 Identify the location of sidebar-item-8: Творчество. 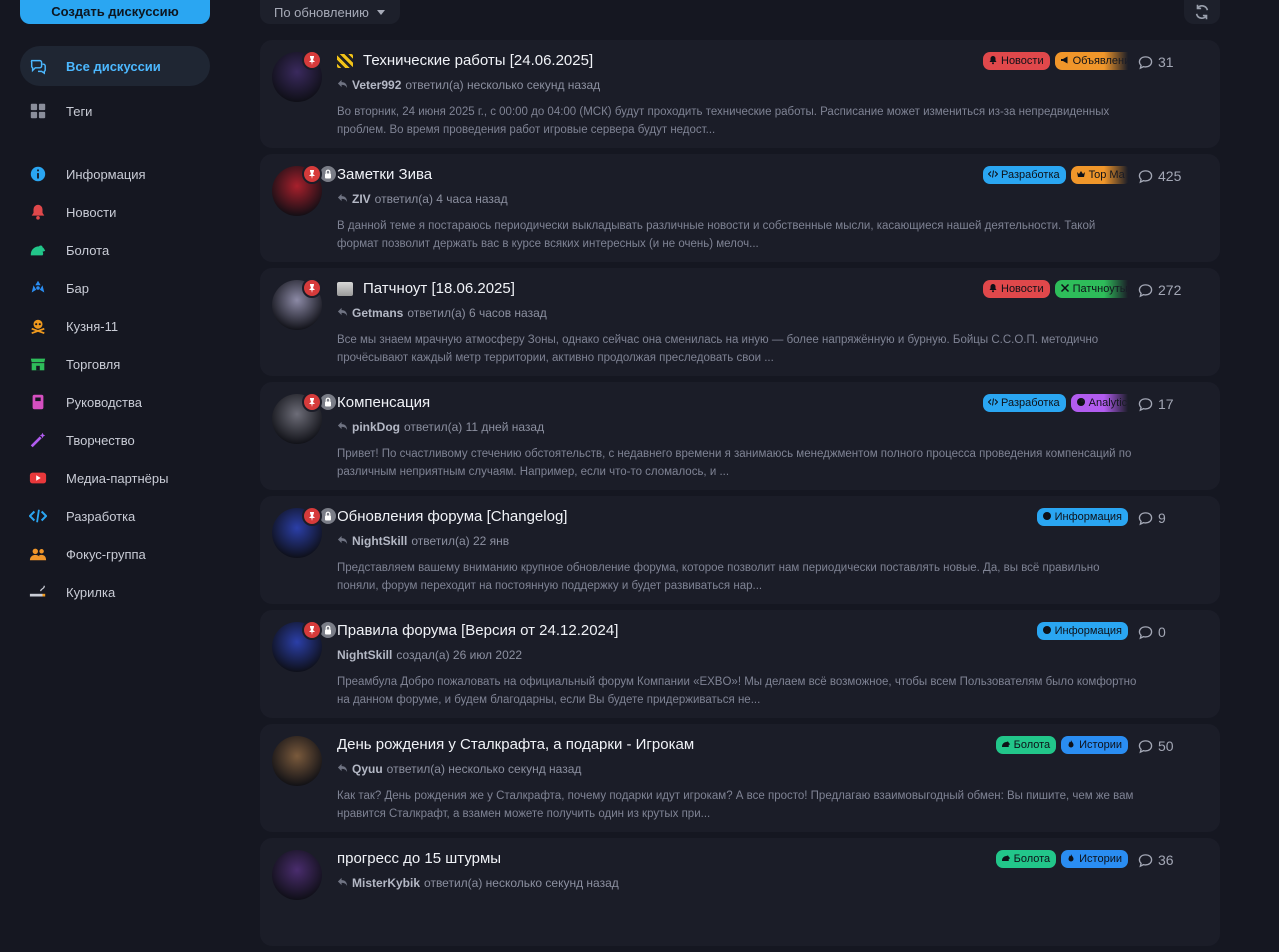
(115, 440).